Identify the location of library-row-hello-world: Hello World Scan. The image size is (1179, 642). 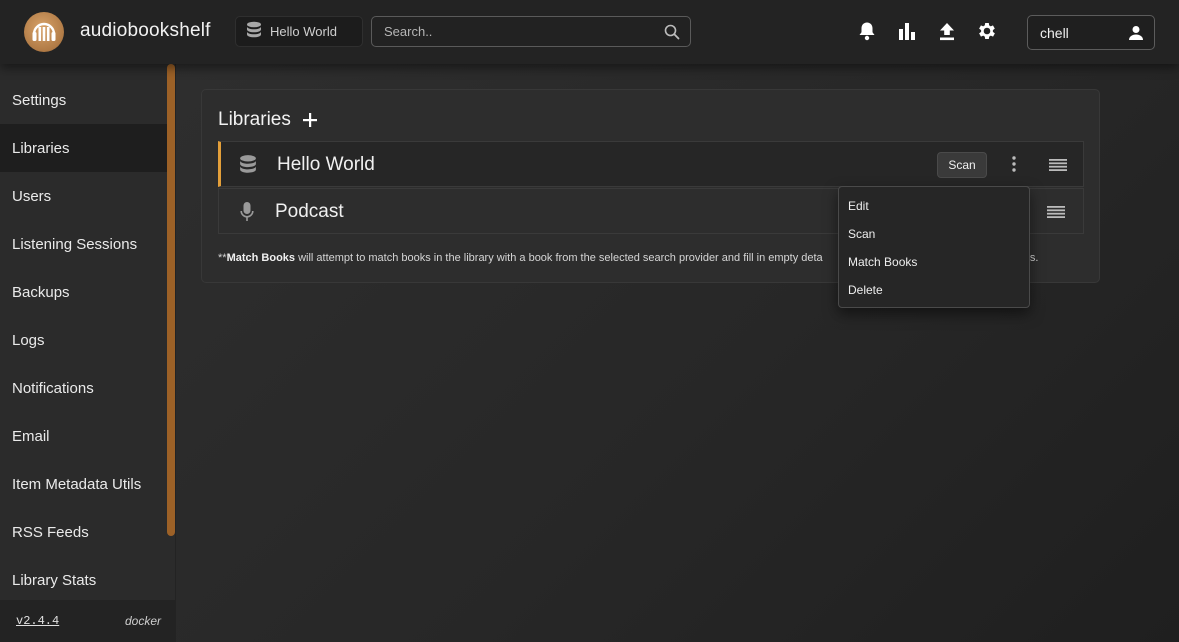
(651, 164).